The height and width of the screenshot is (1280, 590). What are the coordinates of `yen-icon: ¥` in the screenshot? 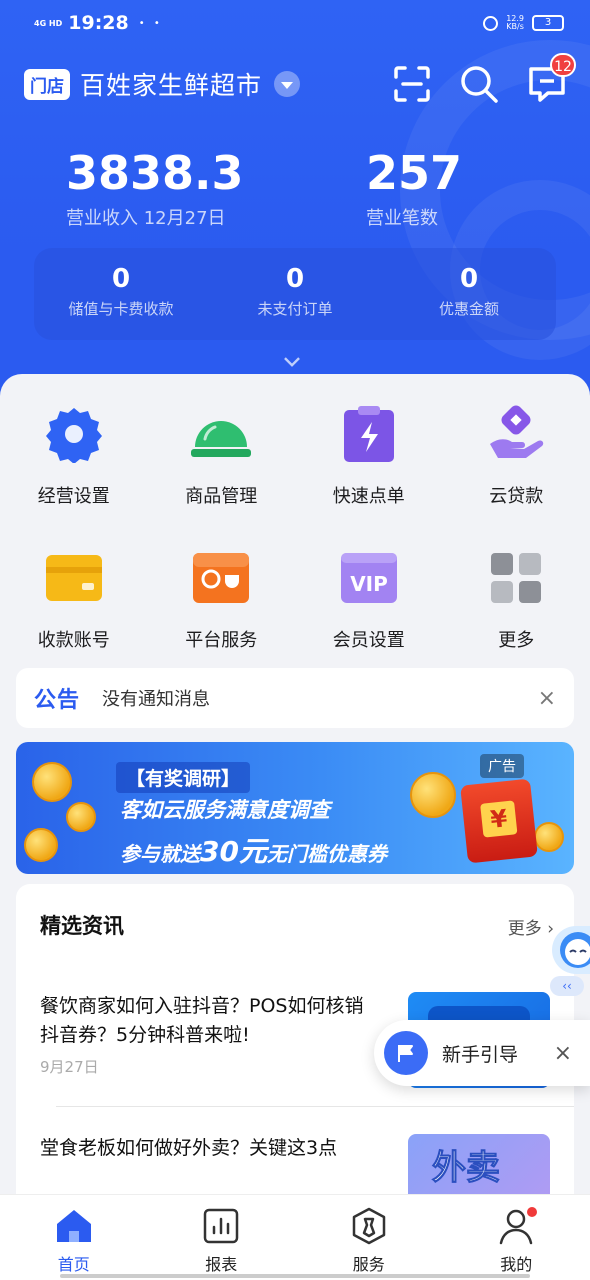 It's located at (499, 819).